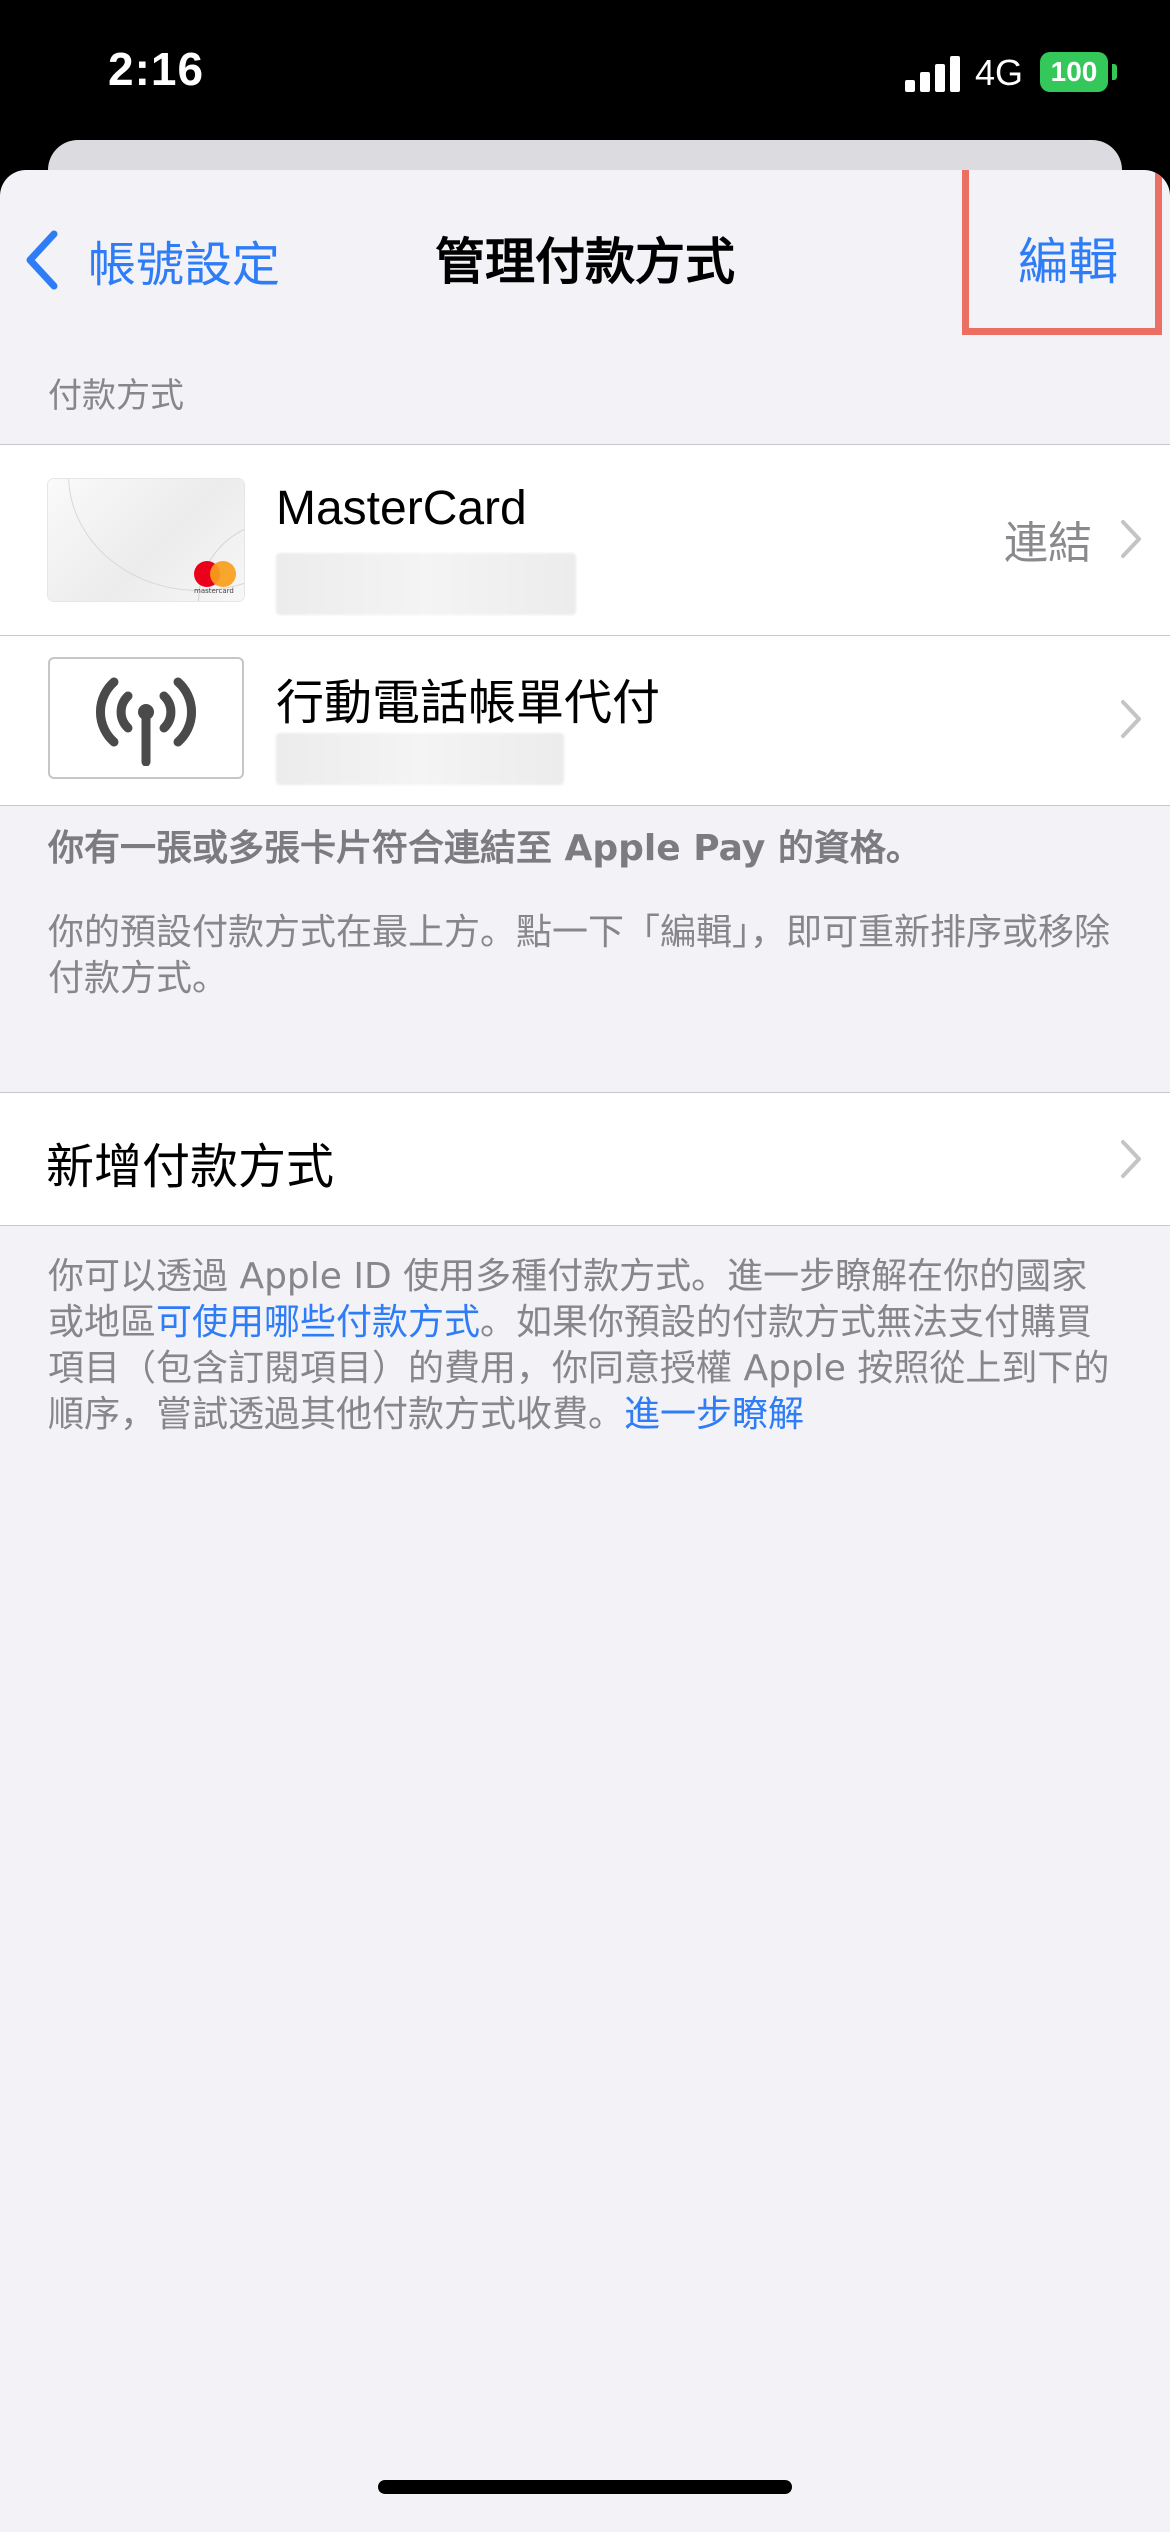  Describe the element at coordinates (401, 508) in the screenshot. I see `payment-method-name: MasterCard` at that location.